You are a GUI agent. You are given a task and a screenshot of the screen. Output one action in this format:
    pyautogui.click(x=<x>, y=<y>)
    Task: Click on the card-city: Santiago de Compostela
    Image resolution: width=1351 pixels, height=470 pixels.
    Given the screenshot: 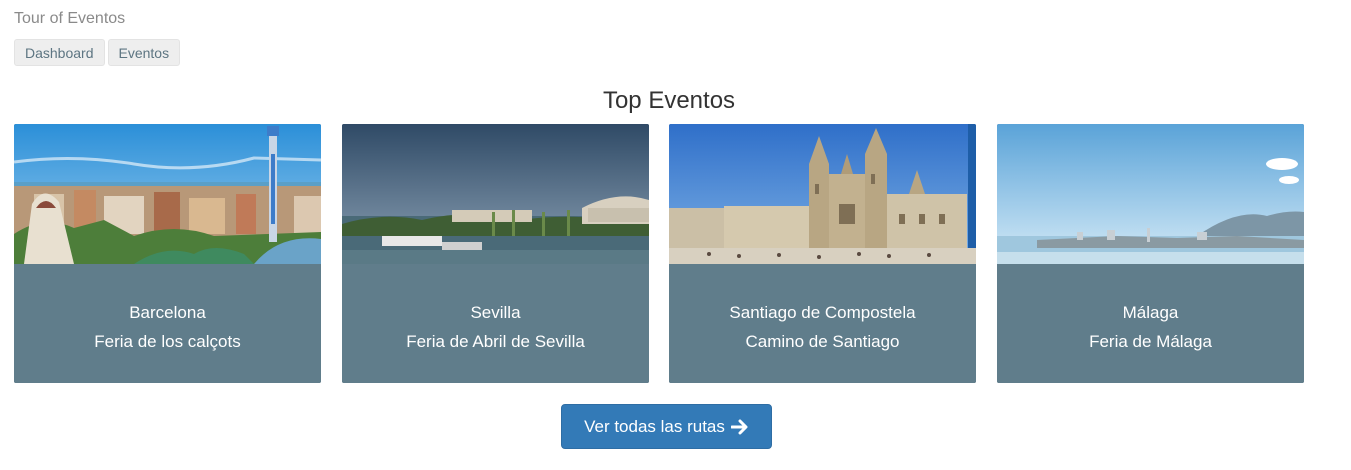 What is the action you would take?
    pyautogui.click(x=822, y=312)
    